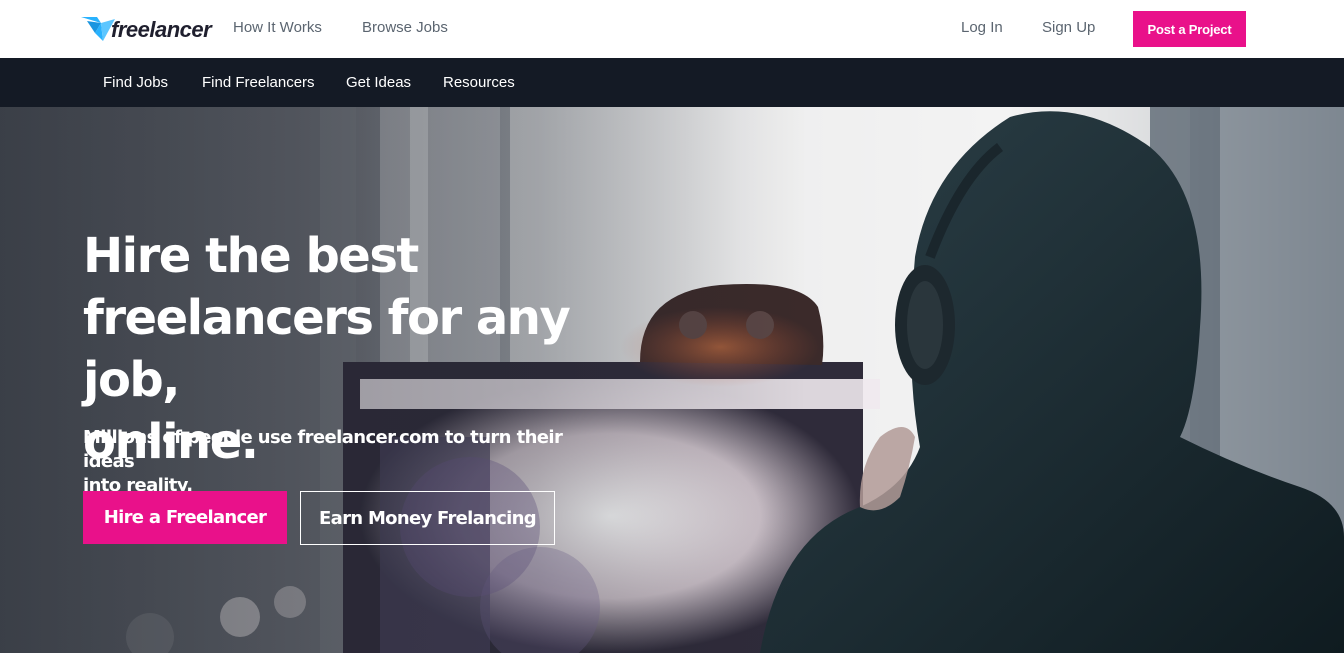 The image size is (1344, 653). I want to click on bird-logo-icon, so click(98, 29).